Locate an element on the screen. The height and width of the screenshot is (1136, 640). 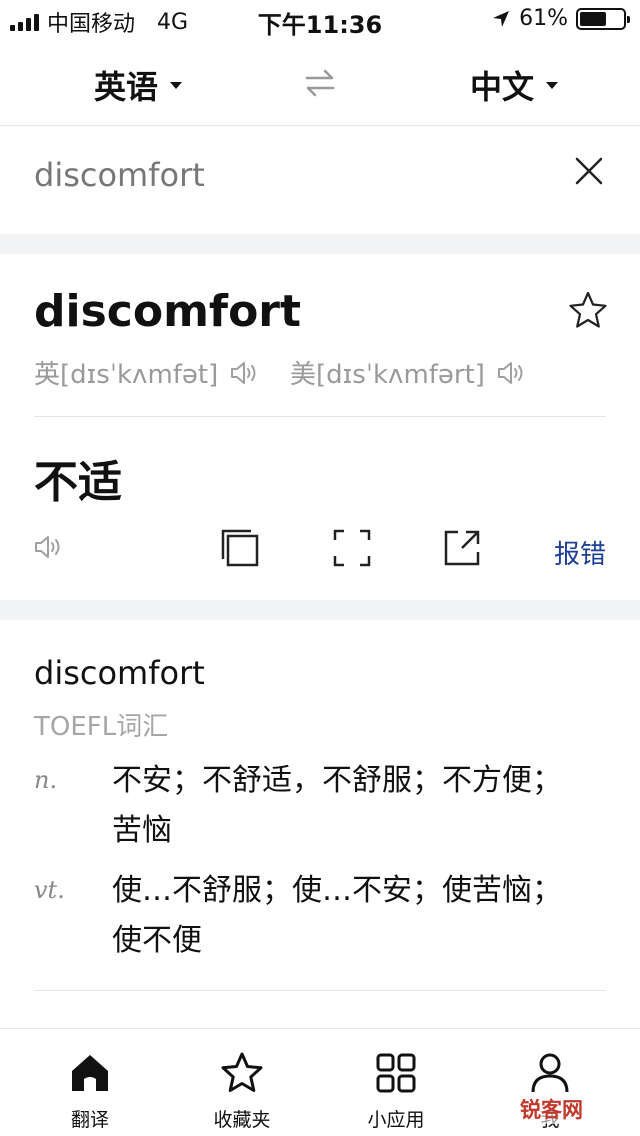
status-bar: 中国移动 4G 下午11:36 61% is located at coordinates (320, 20).